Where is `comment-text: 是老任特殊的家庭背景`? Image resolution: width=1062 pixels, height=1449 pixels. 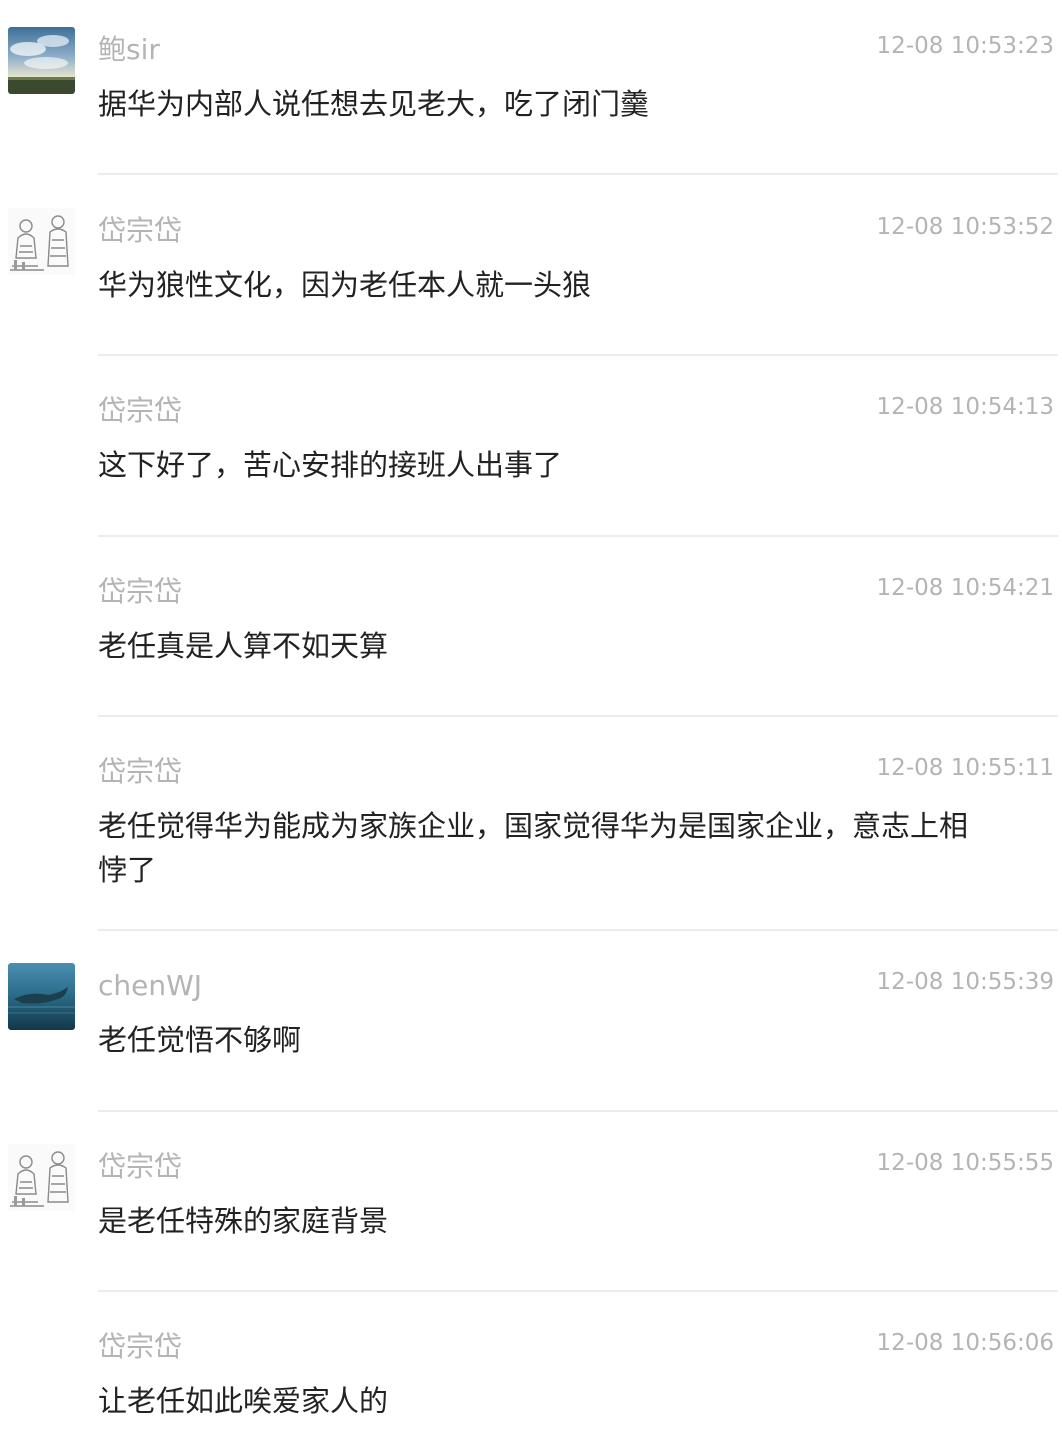
comment-text: 是老任特殊的家庭背景 is located at coordinates (243, 1221).